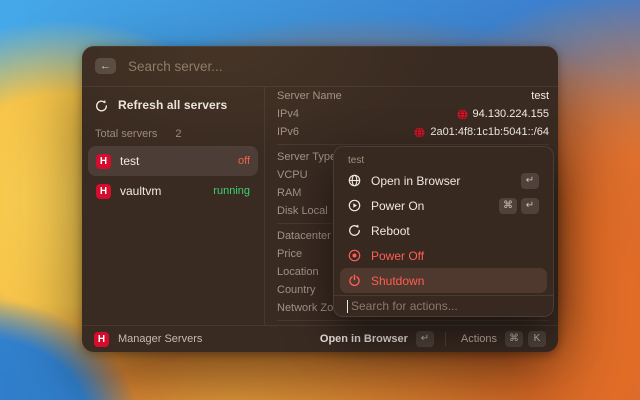  I want to click on arrow-left-icon: ←, so click(105, 65).